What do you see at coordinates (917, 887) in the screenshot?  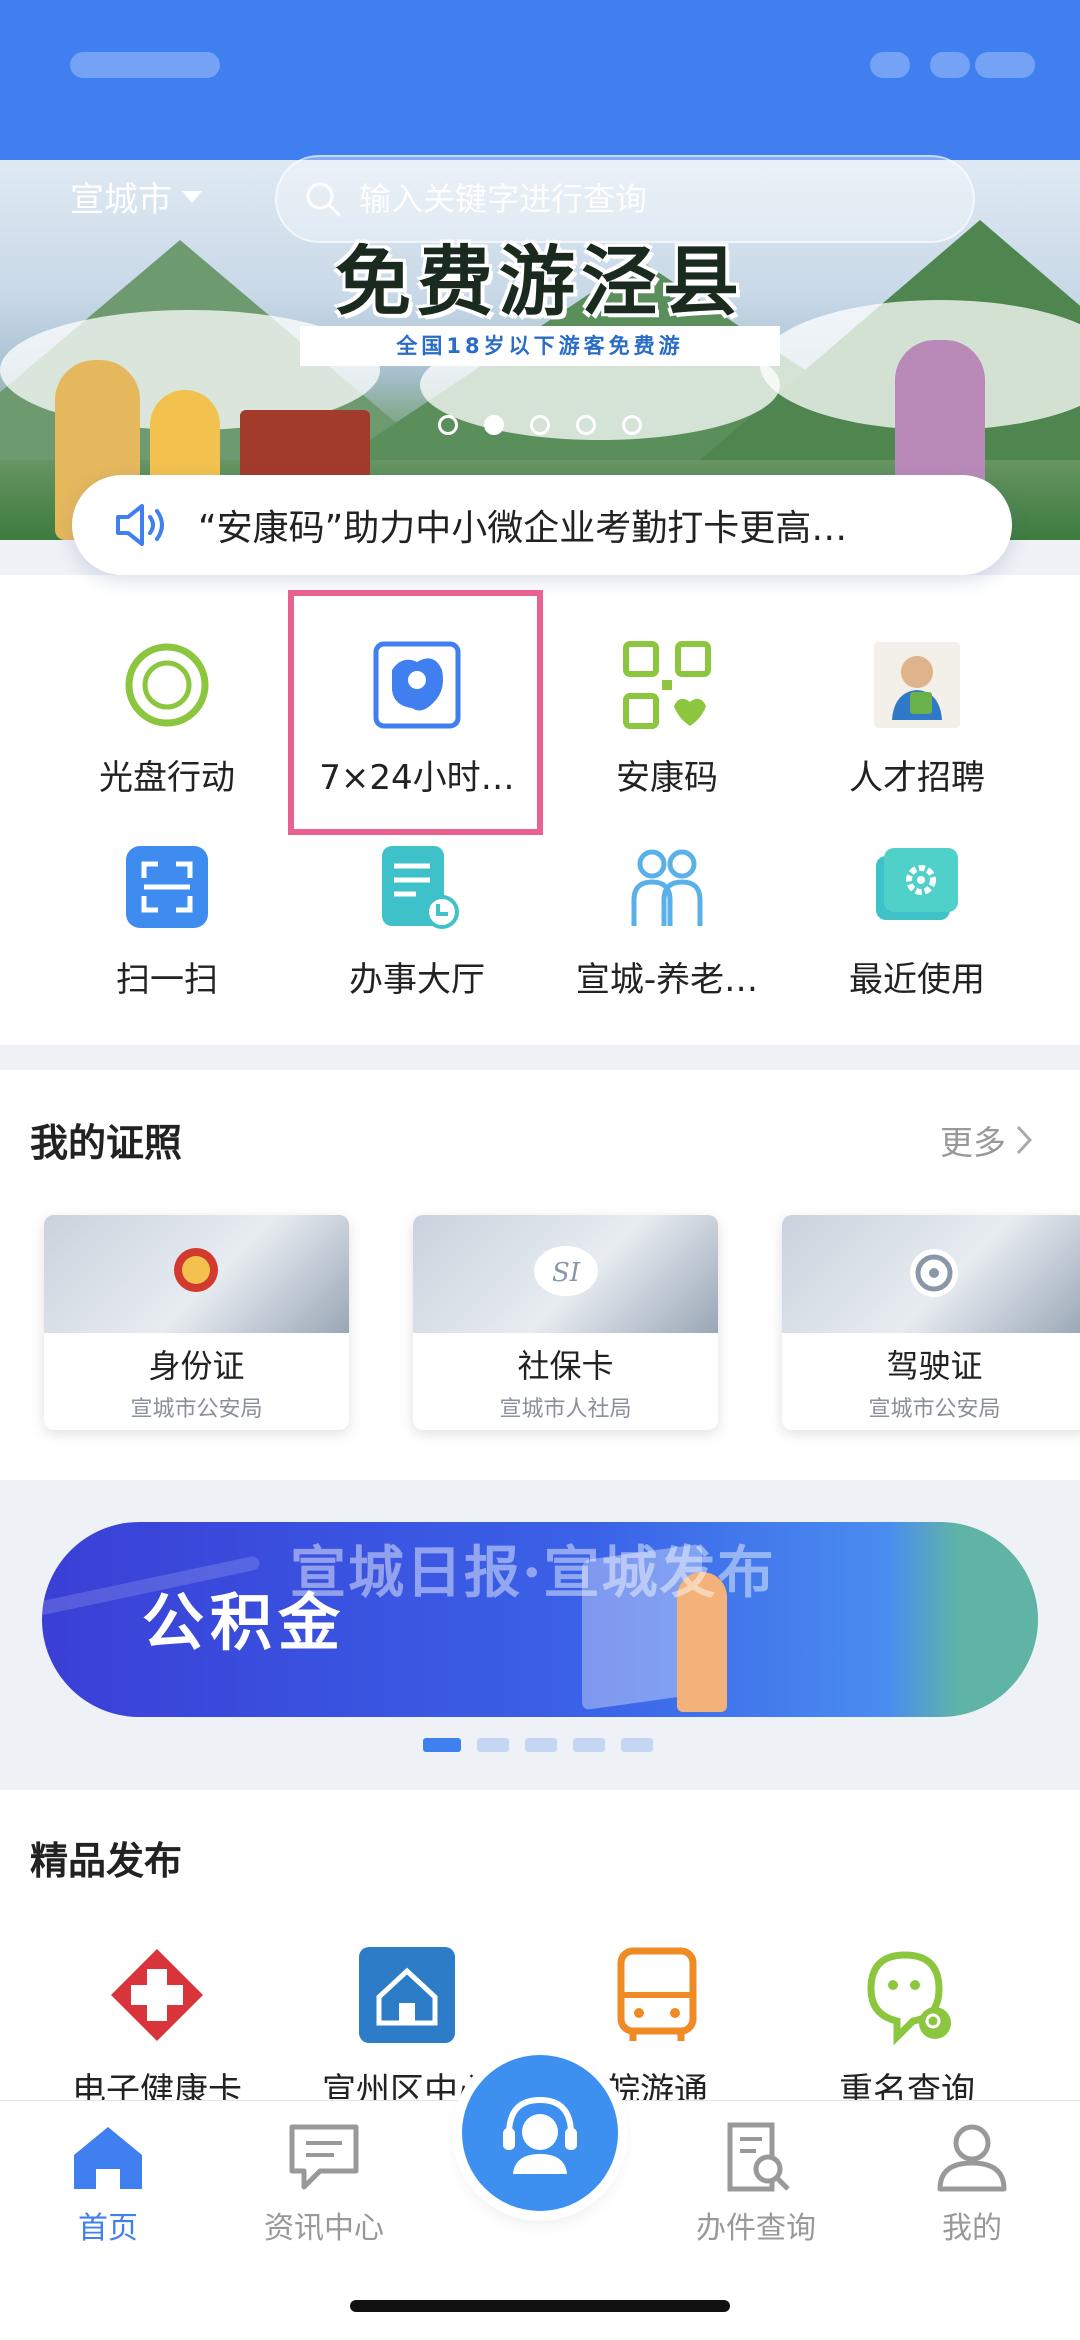 I see `gear-folder-icon` at bounding box center [917, 887].